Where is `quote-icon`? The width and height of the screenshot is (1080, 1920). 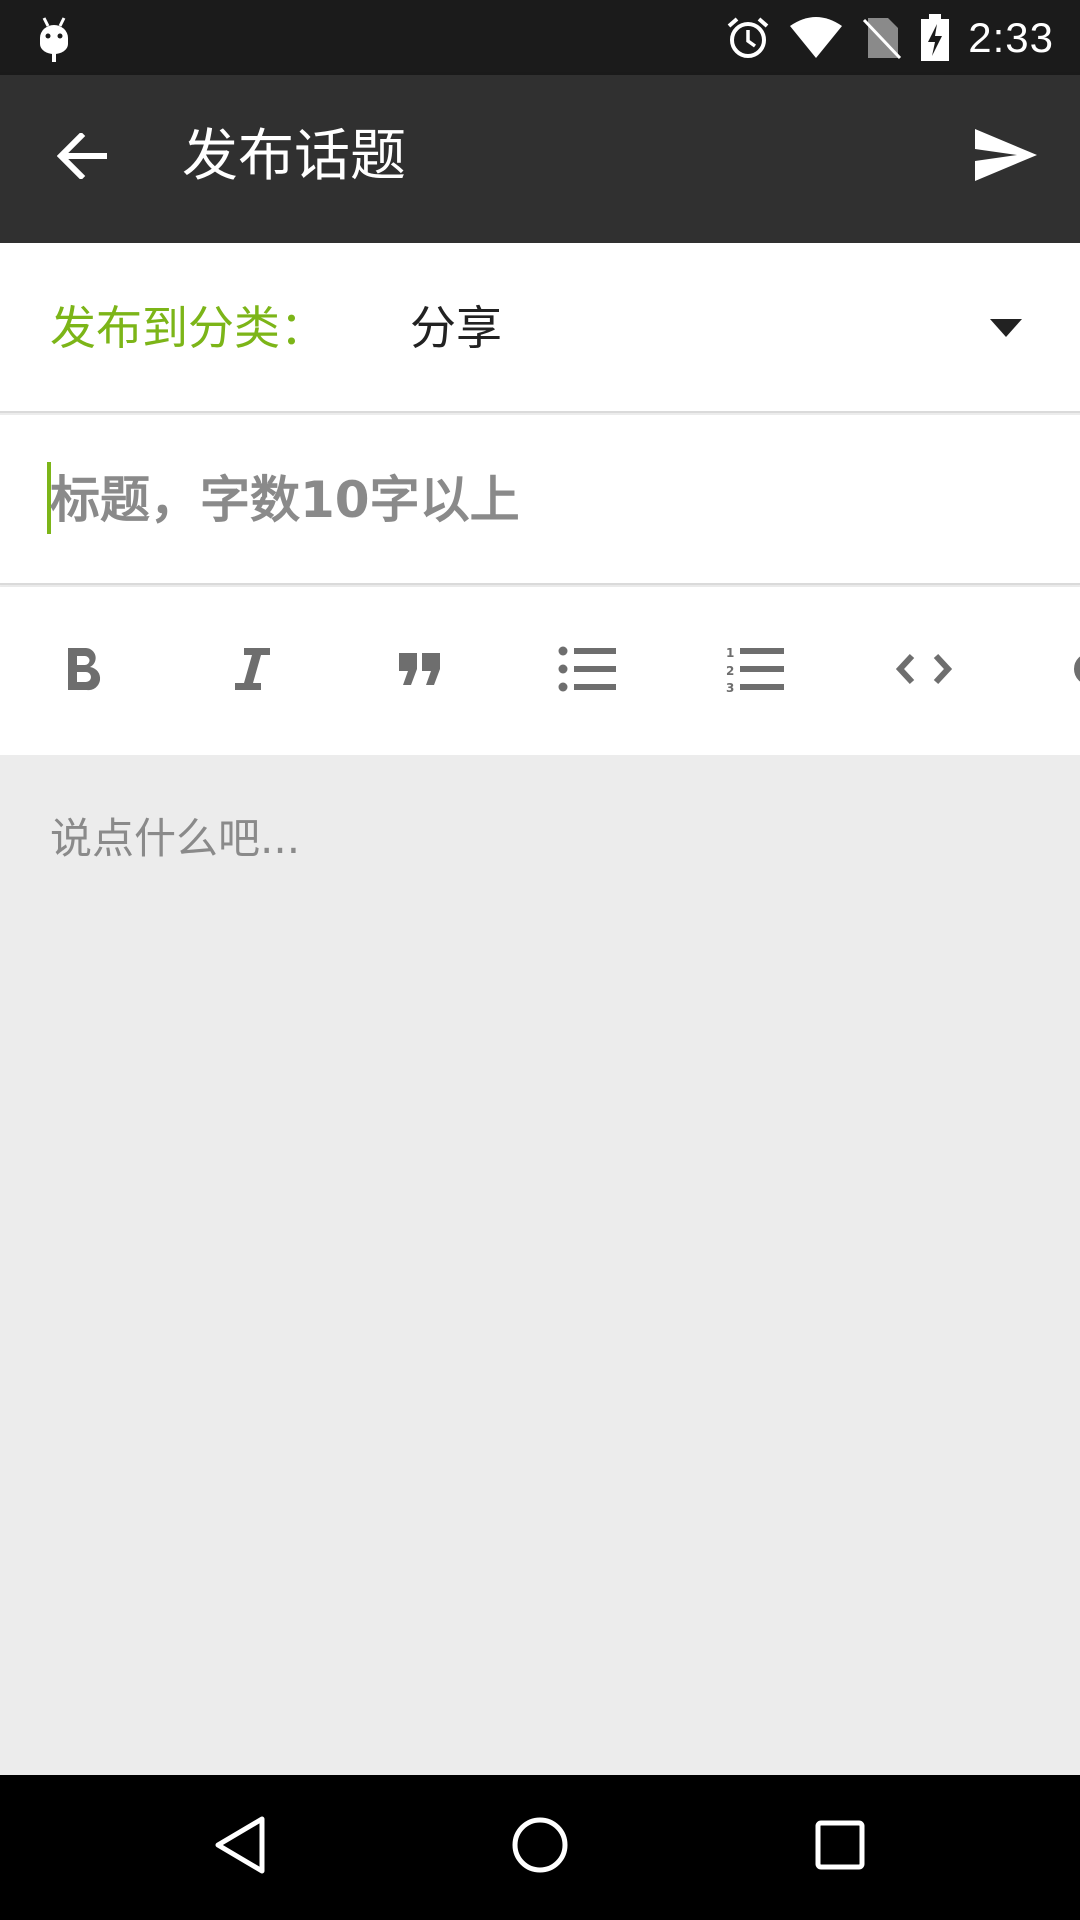 quote-icon is located at coordinates (420, 671).